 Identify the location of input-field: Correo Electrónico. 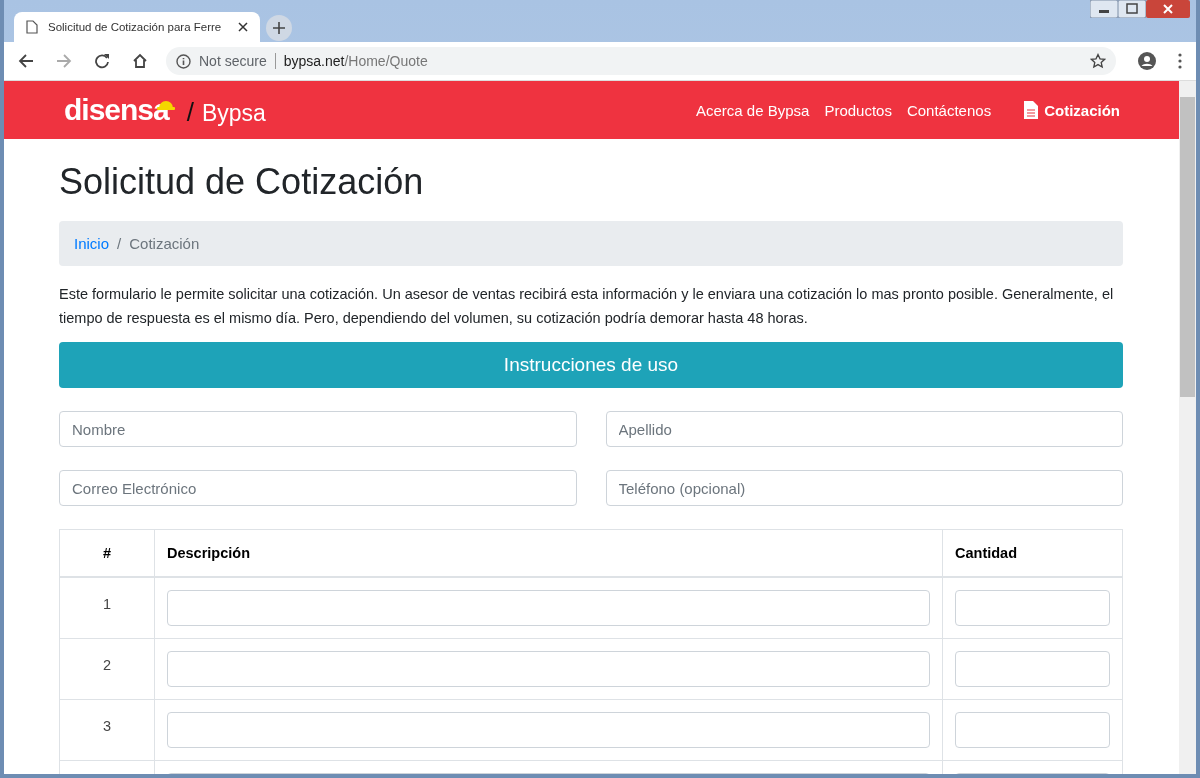
(318, 488).